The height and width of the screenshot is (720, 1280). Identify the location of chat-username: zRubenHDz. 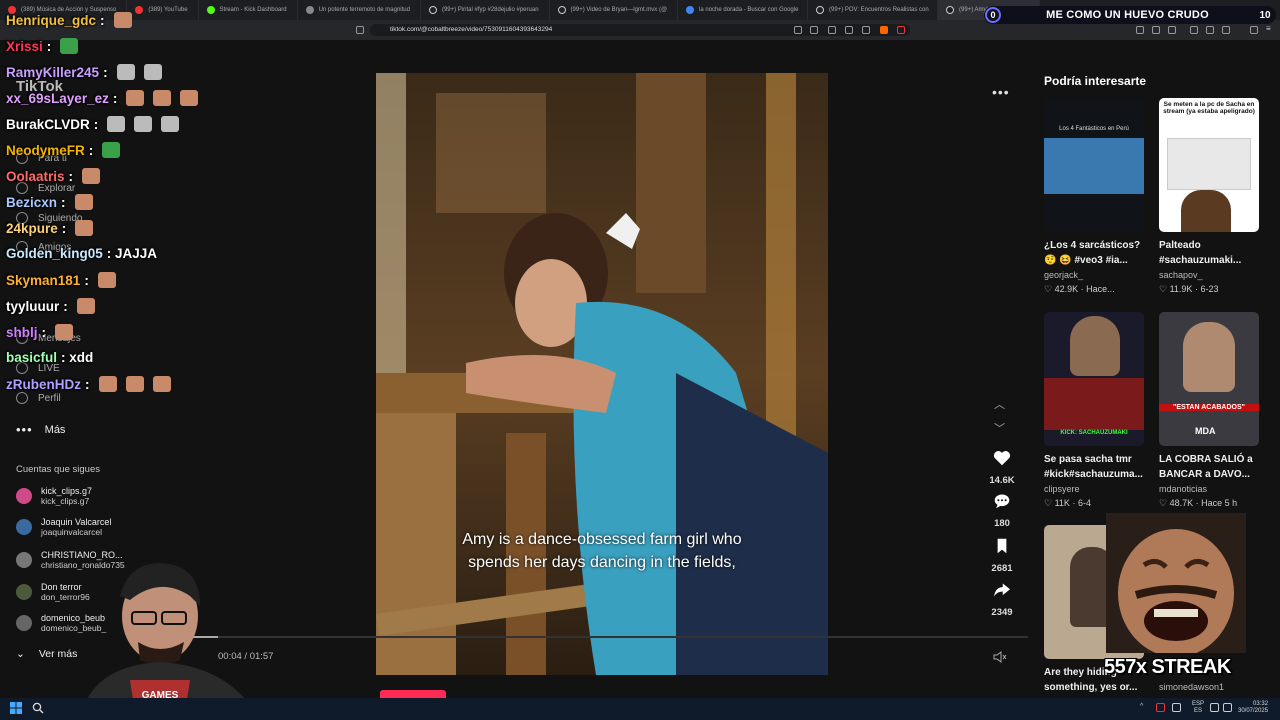
(43, 384).